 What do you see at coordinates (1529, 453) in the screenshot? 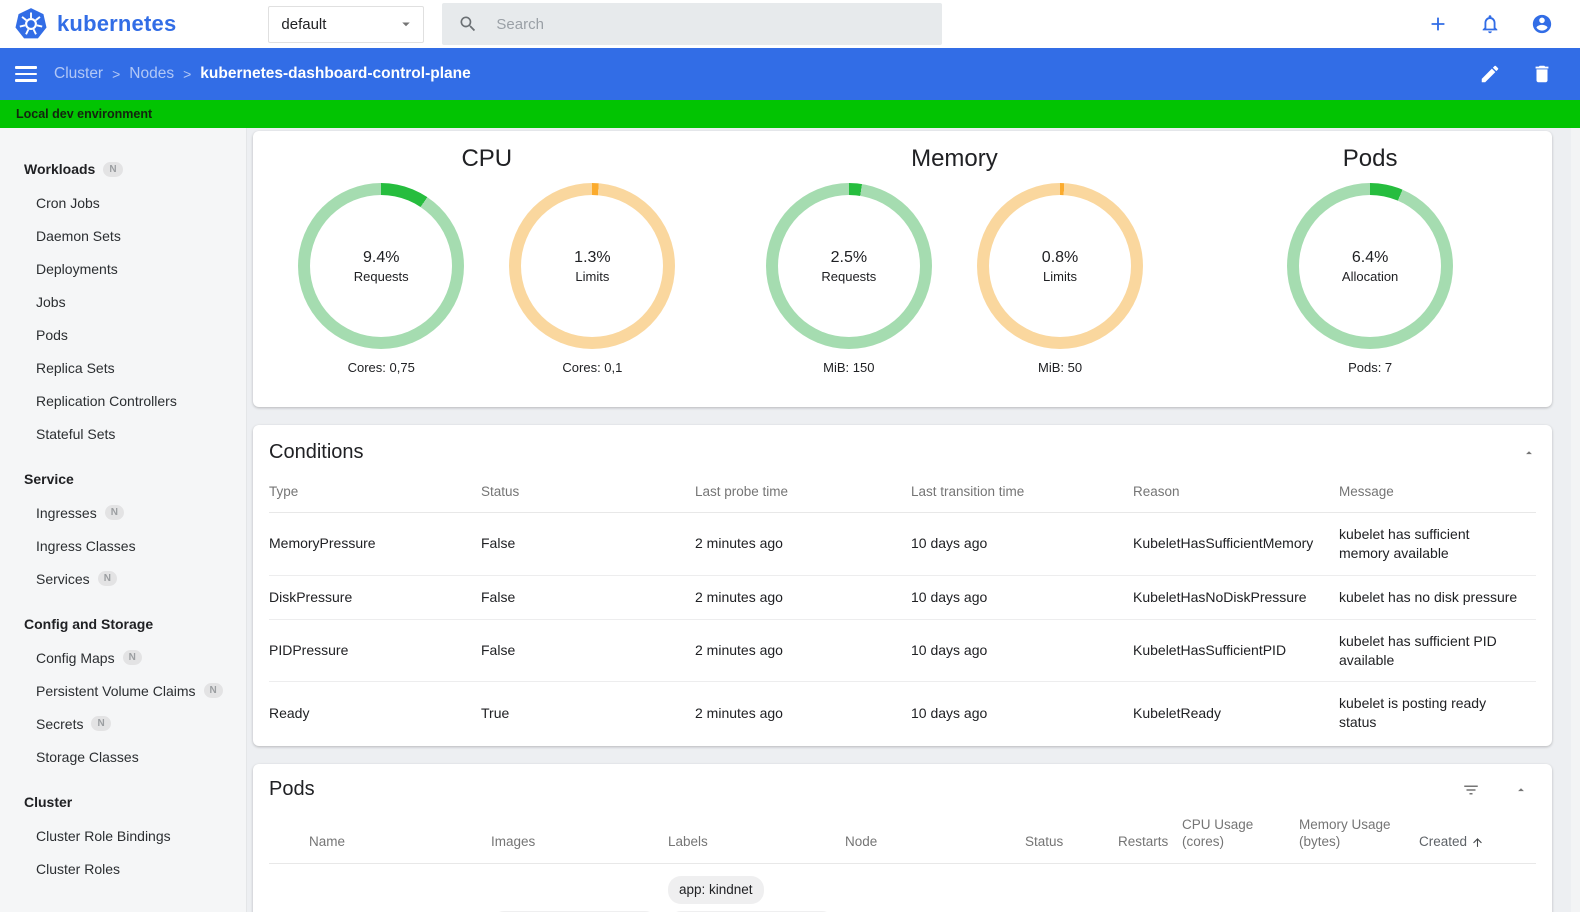
I see `collapse-conditions-button` at bounding box center [1529, 453].